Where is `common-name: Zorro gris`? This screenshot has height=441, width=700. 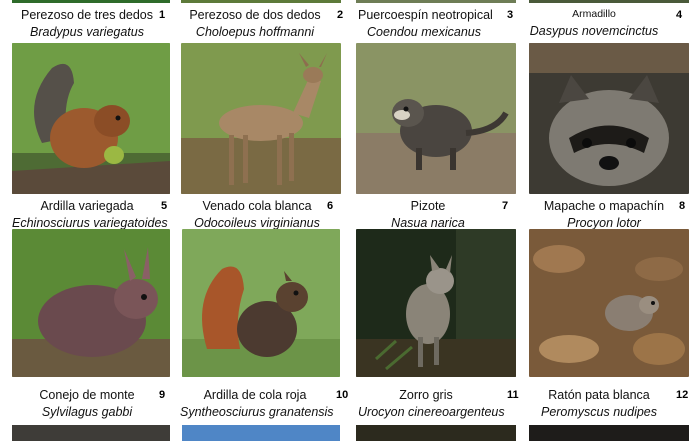 common-name: Zorro gris is located at coordinates (426, 395).